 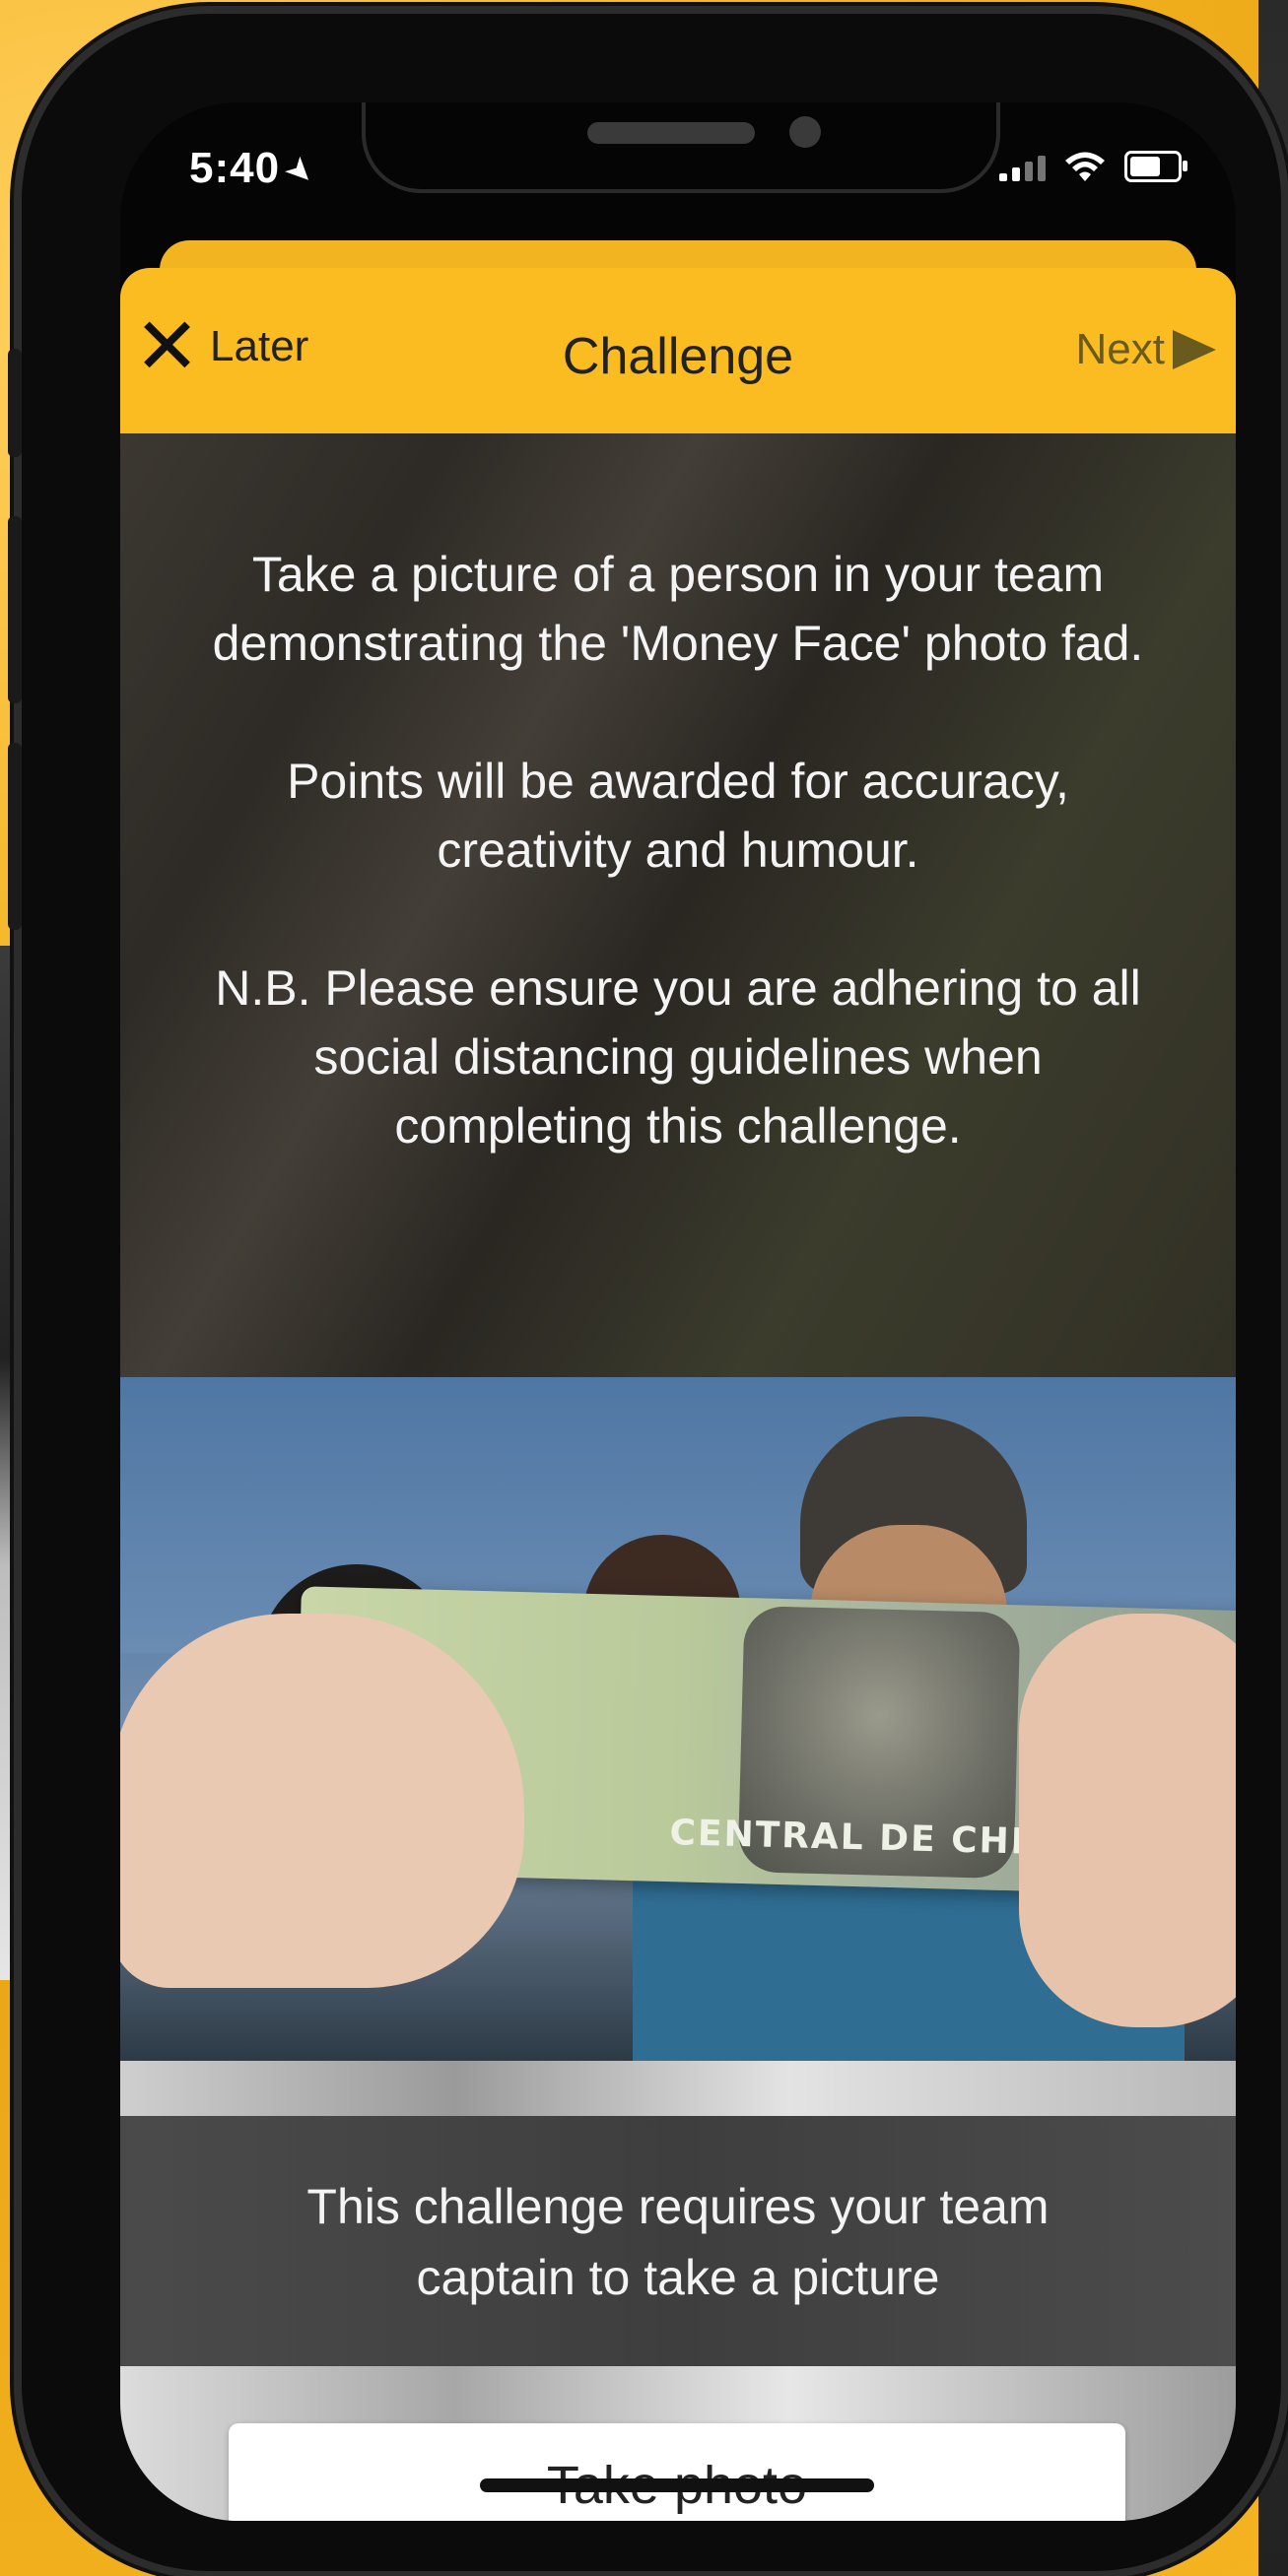 I want to click on action-area: Take photo, so click(x=678, y=2444).